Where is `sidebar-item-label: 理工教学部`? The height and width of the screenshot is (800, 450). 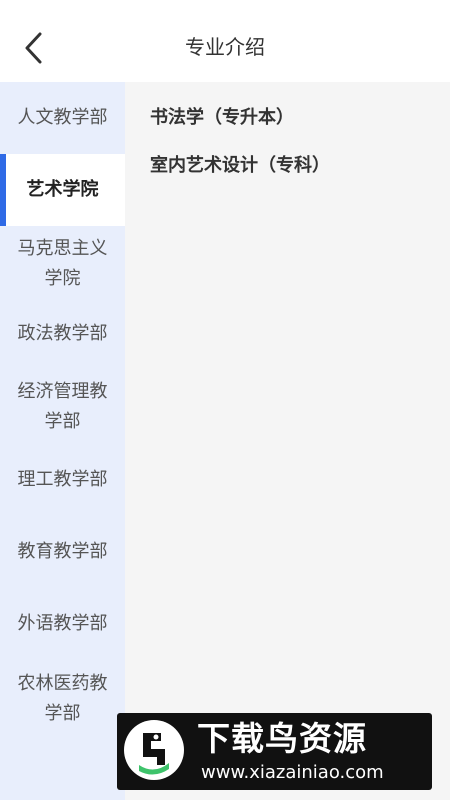 sidebar-item-label: 理工教学部 is located at coordinates (62, 479).